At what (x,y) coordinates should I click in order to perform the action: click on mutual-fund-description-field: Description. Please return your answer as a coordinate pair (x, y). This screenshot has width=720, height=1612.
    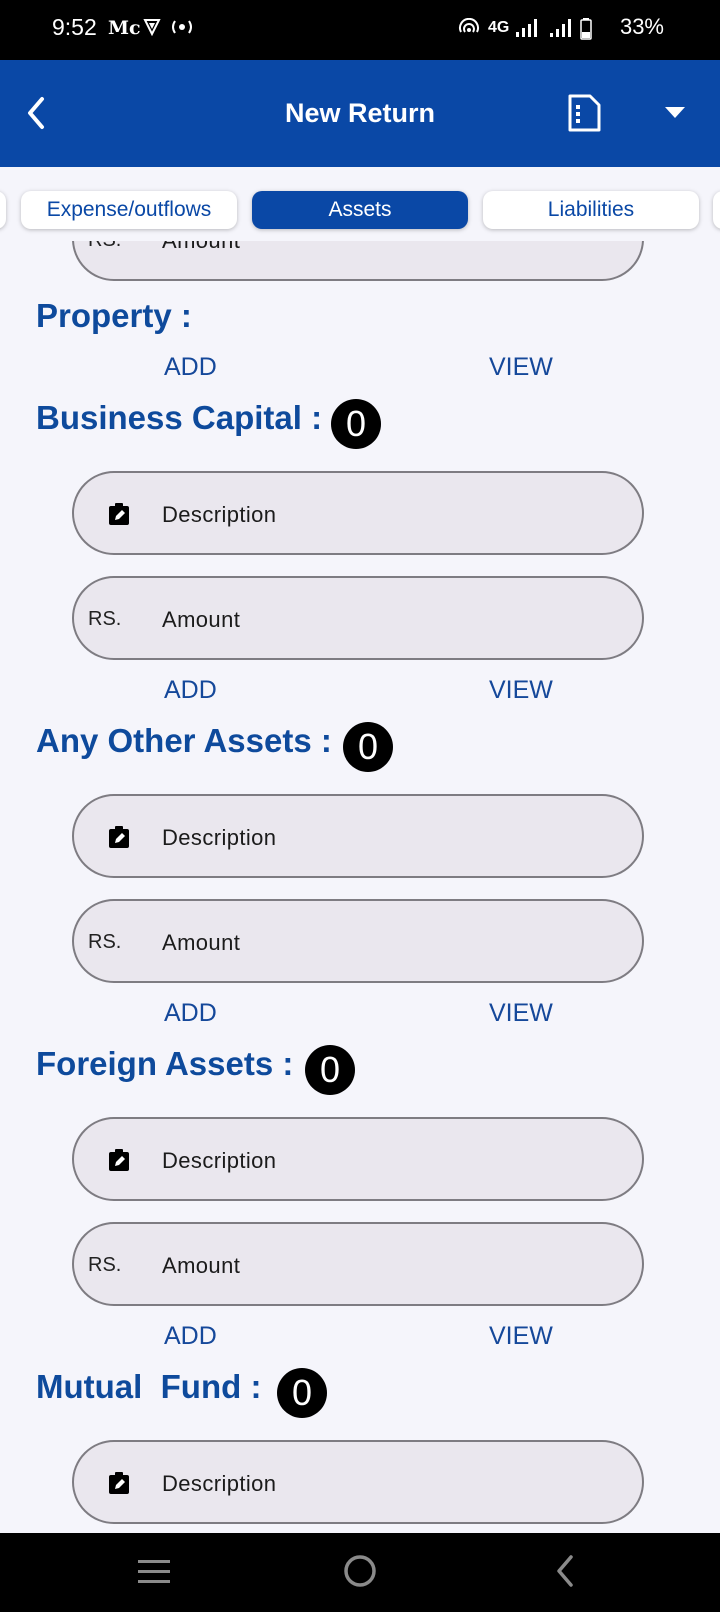
    Looking at the image, I should click on (358, 1482).